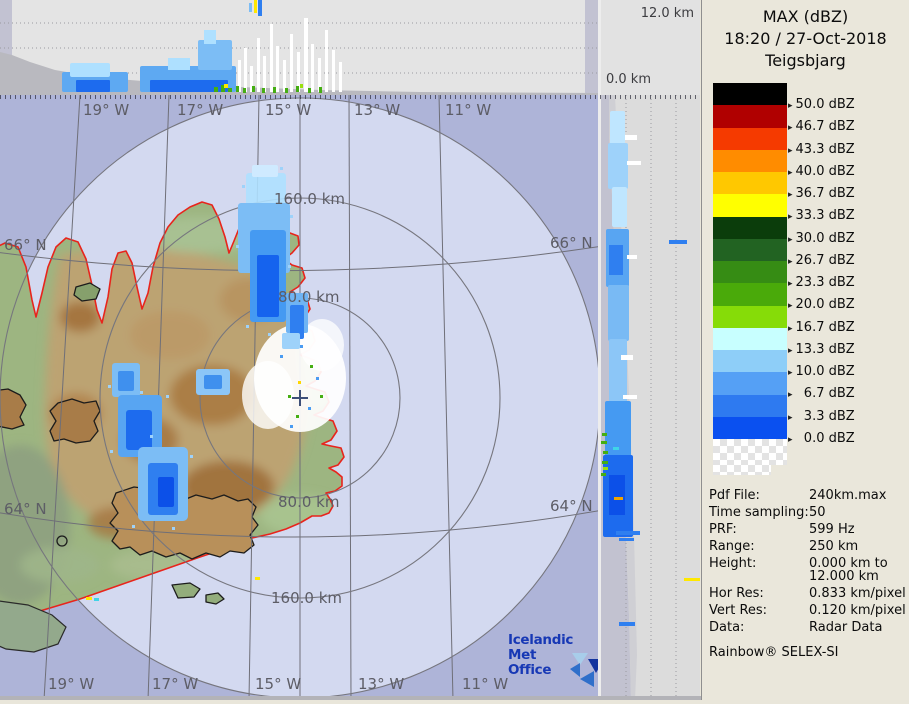 The height and width of the screenshot is (704, 909). I want to click on info-label: Data:, so click(727, 627).